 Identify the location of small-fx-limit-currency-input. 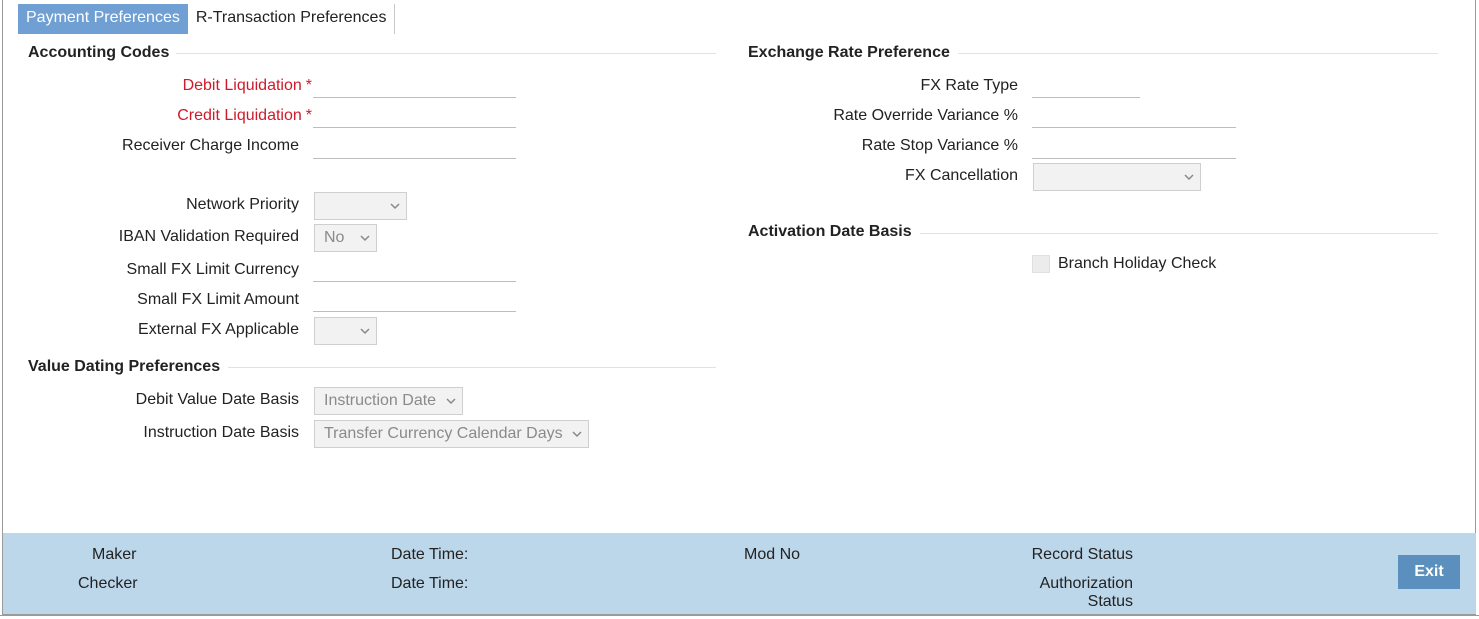
(414, 269).